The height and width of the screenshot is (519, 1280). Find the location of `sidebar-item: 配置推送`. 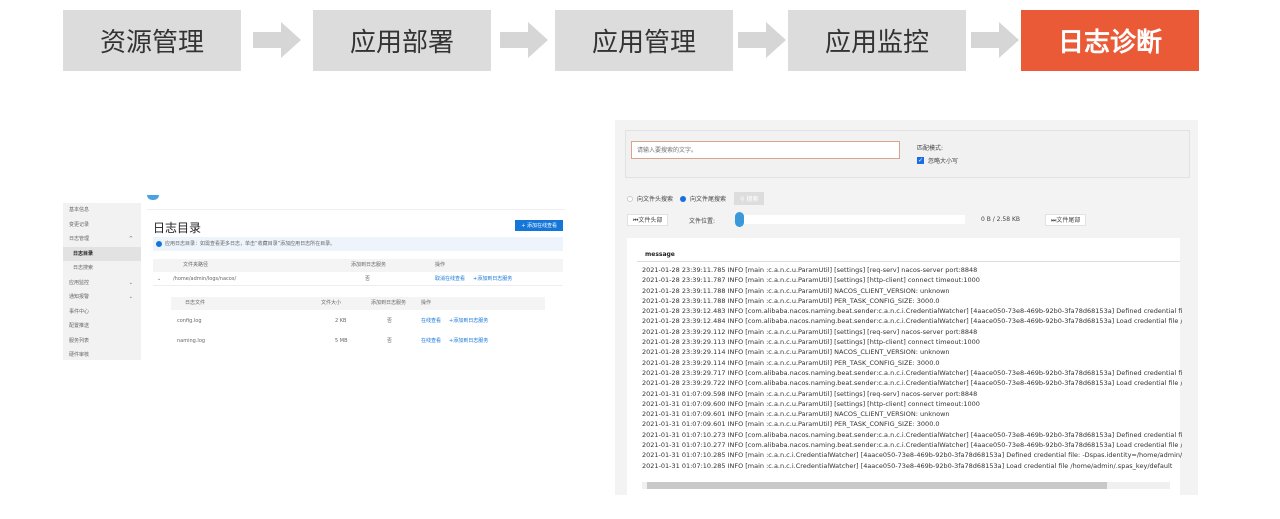

sidebar-item: 配置推送 is located at coordinates (102, 326).